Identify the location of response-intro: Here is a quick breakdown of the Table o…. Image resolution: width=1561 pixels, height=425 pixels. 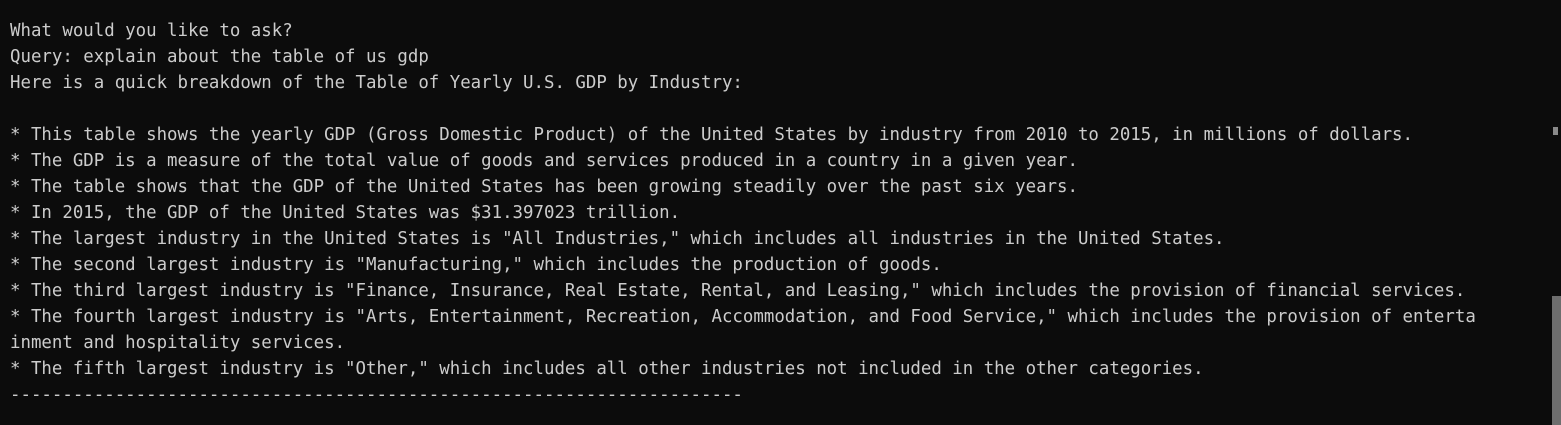
(376, 83).